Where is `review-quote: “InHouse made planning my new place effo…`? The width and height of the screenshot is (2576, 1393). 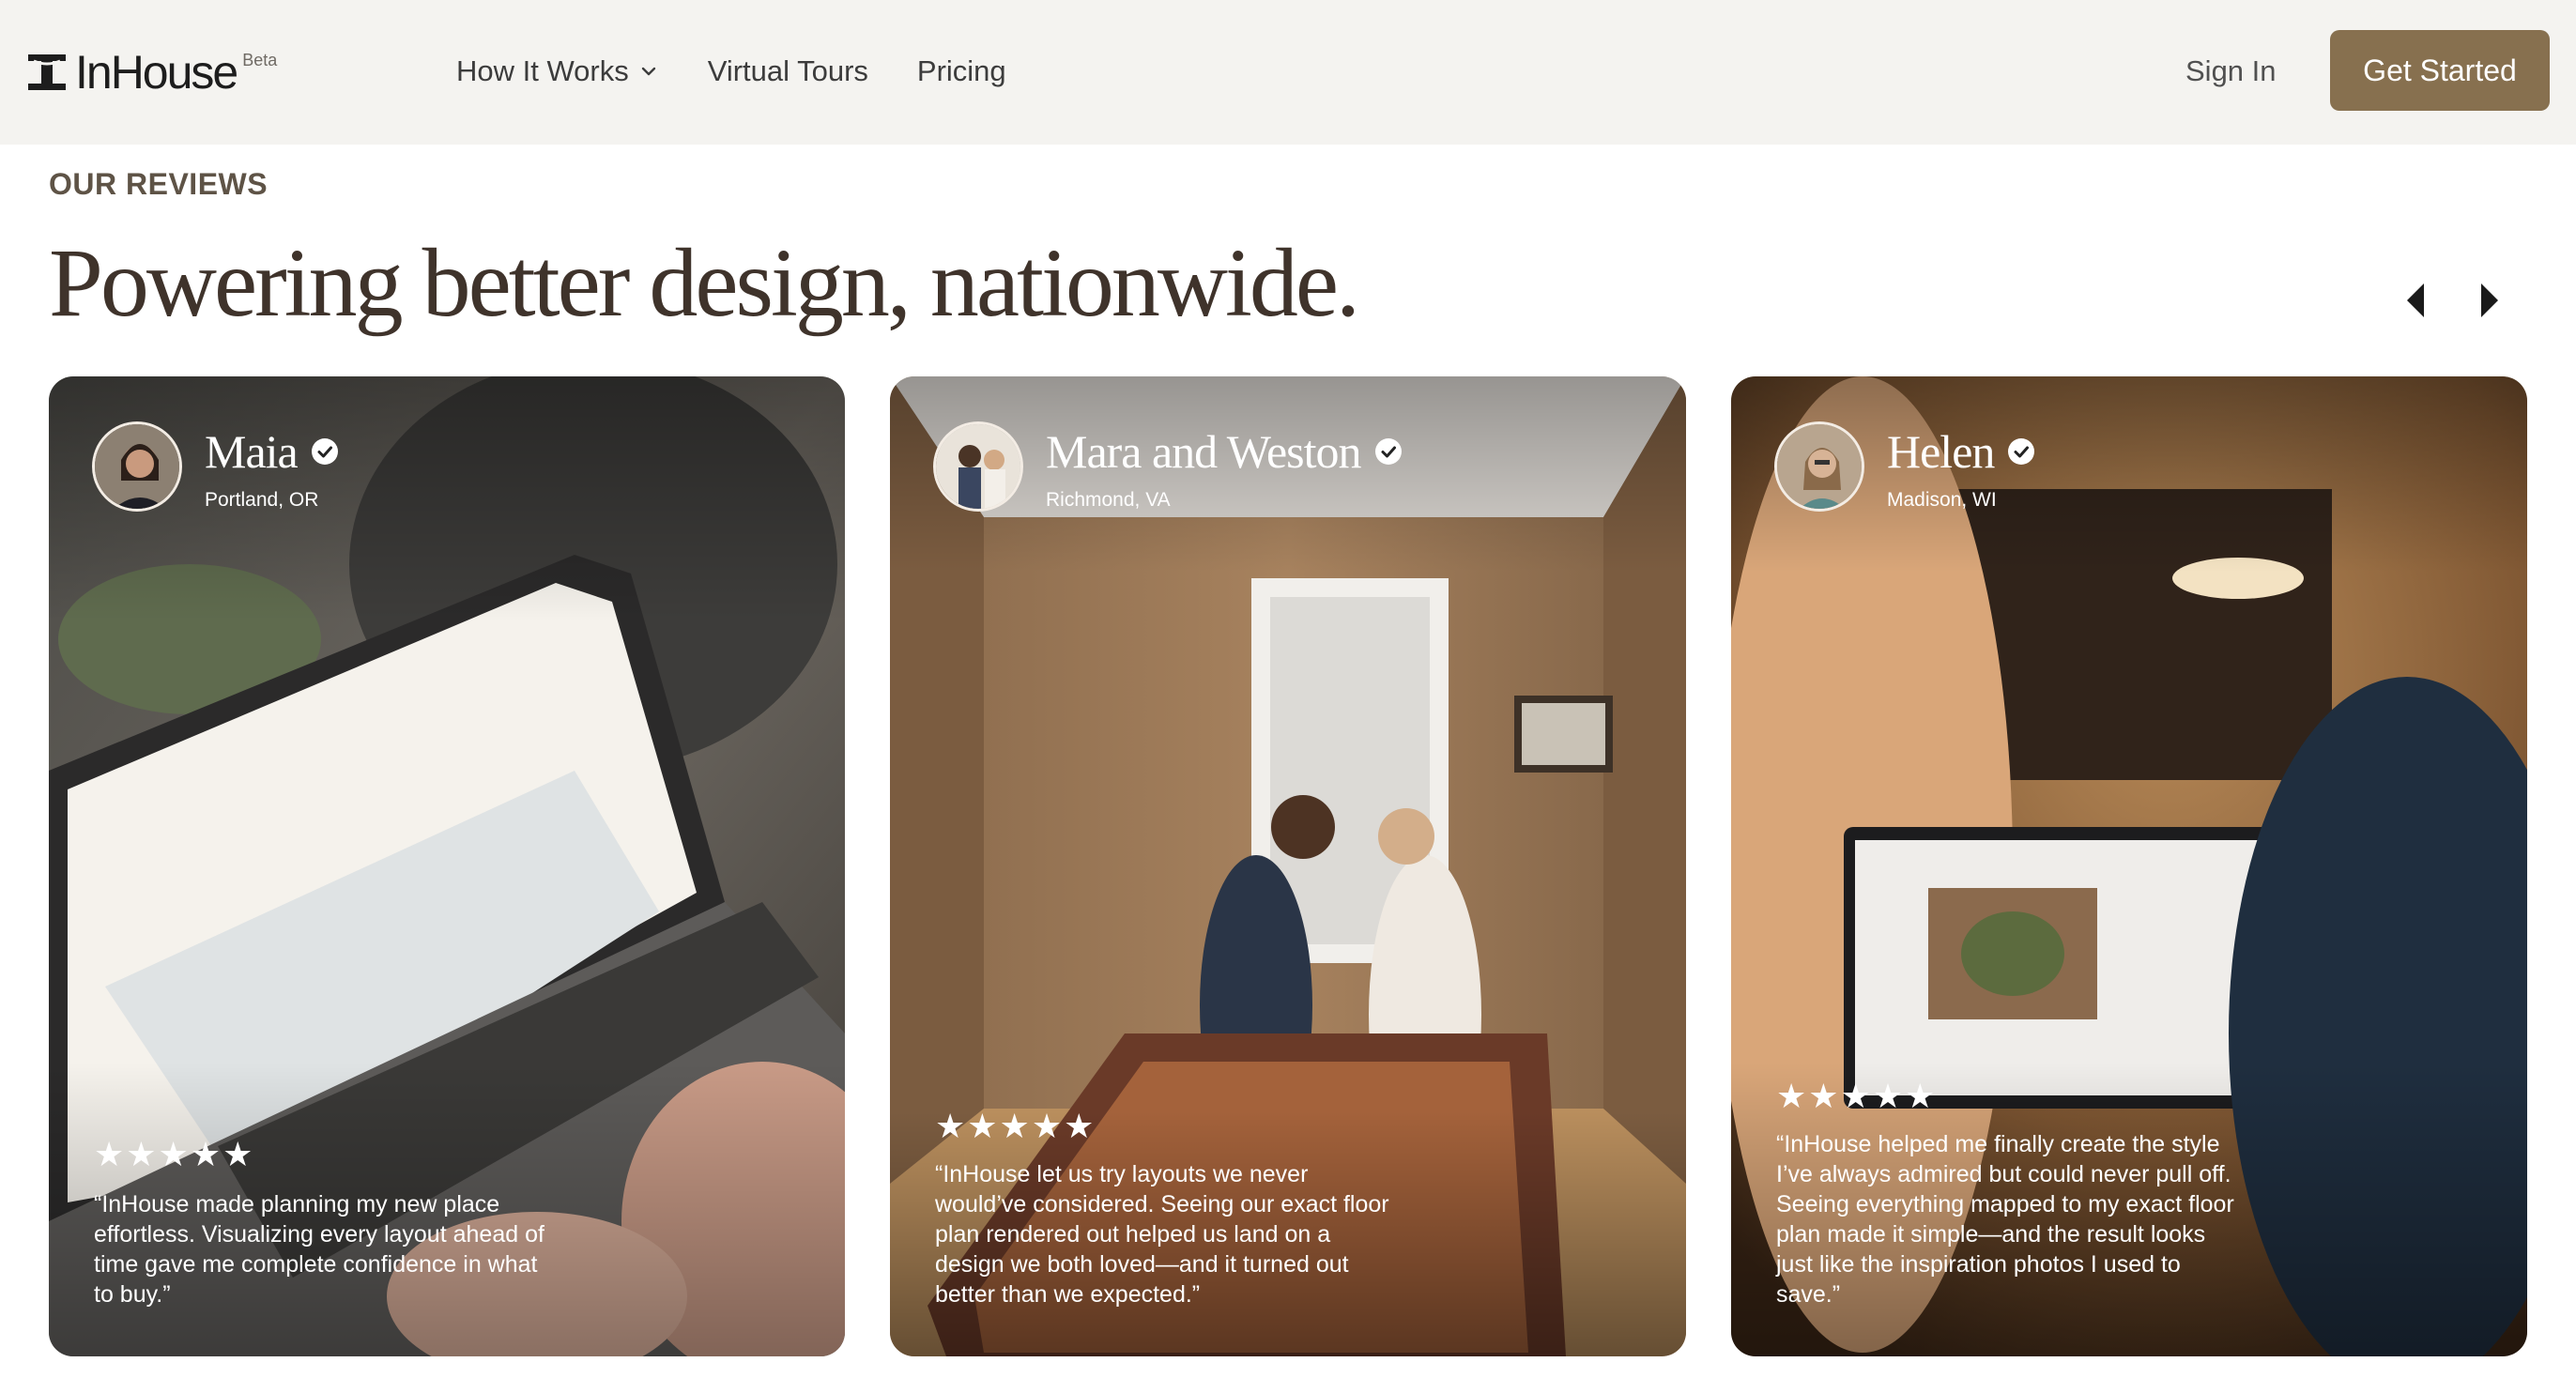 review-quote: “InHouse made planning my new place effo… is located at coordinates (319, 1249).